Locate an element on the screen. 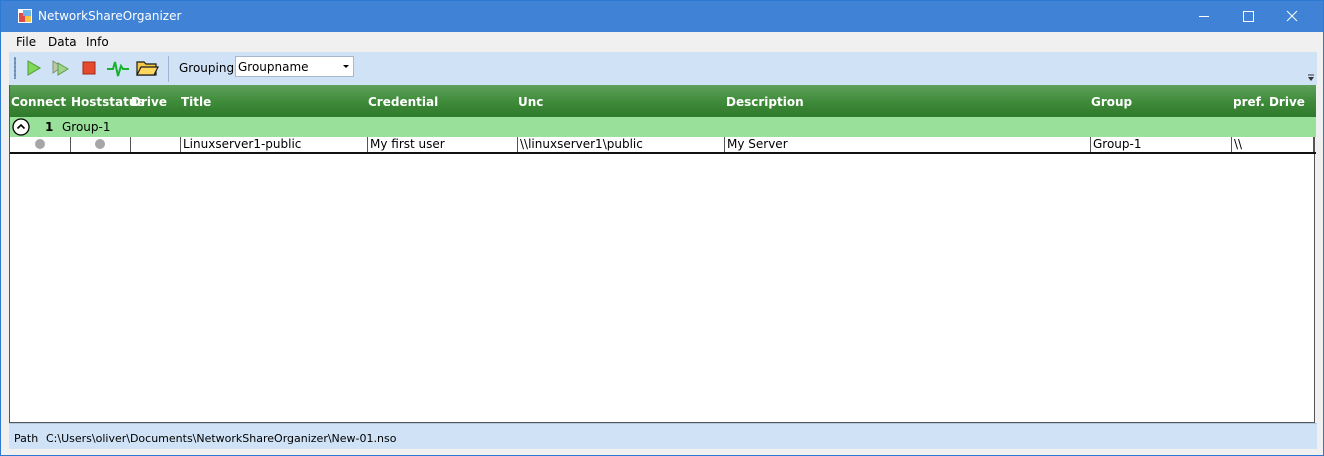 Image resolution: width=1324 pixels, height=456 pixels. cell-drive is located at coordinates (156, 144).